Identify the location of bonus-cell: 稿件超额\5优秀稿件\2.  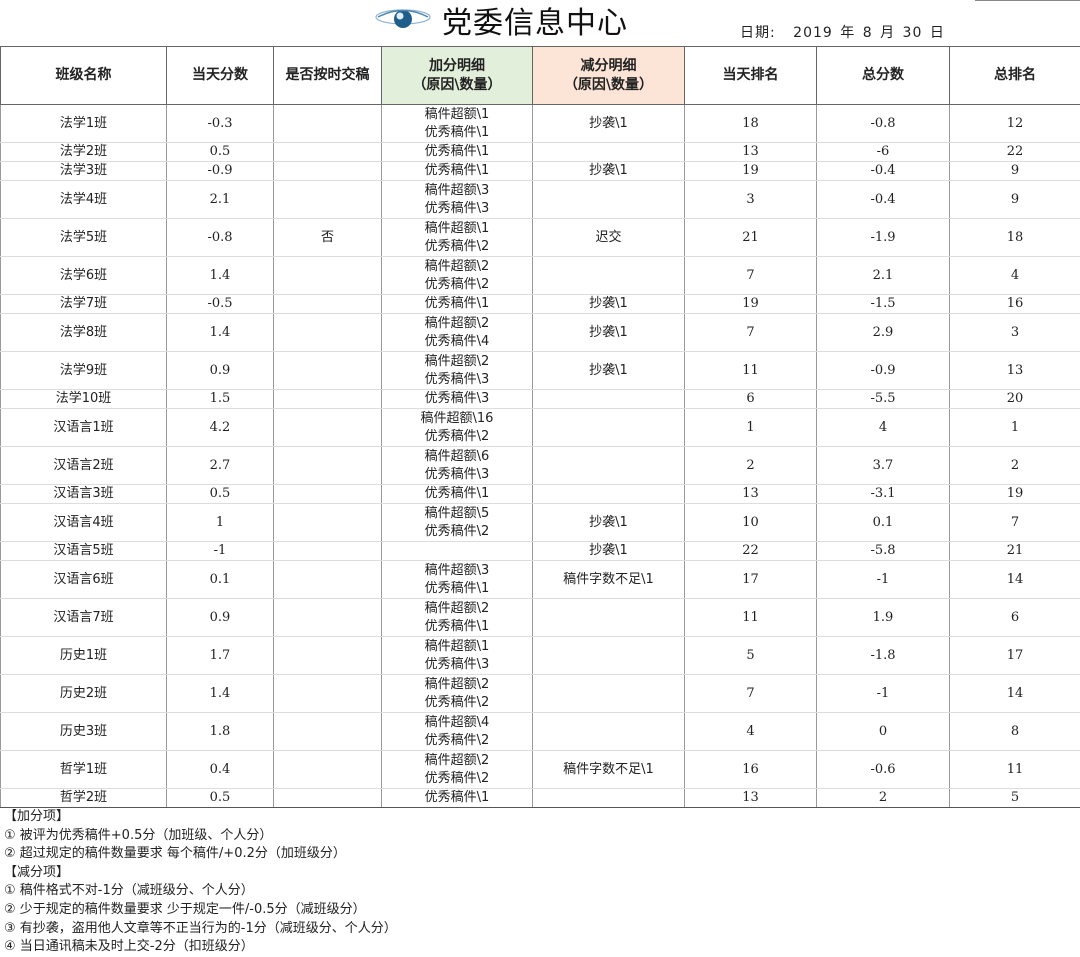
(457, 523).